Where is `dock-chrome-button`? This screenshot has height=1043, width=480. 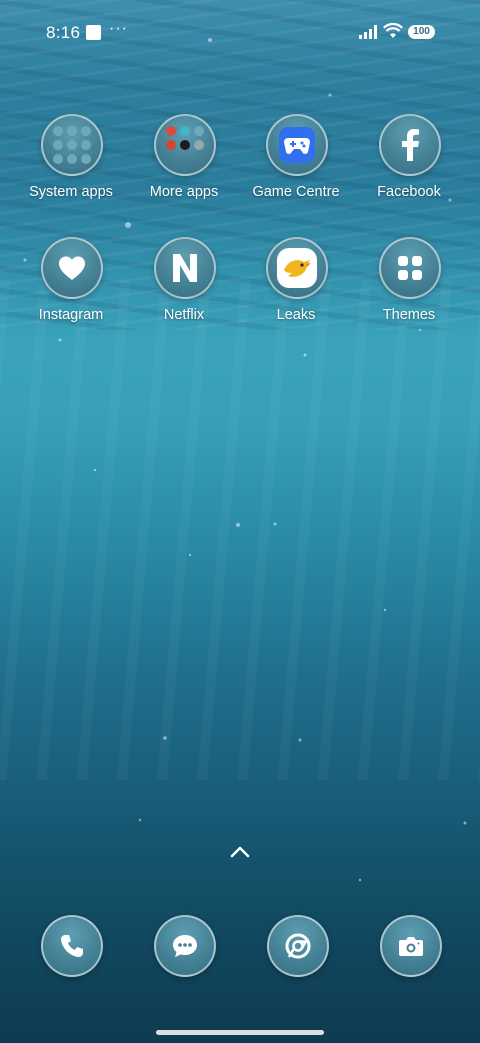 dock-chrome-button is located at coordinates (298, 946).